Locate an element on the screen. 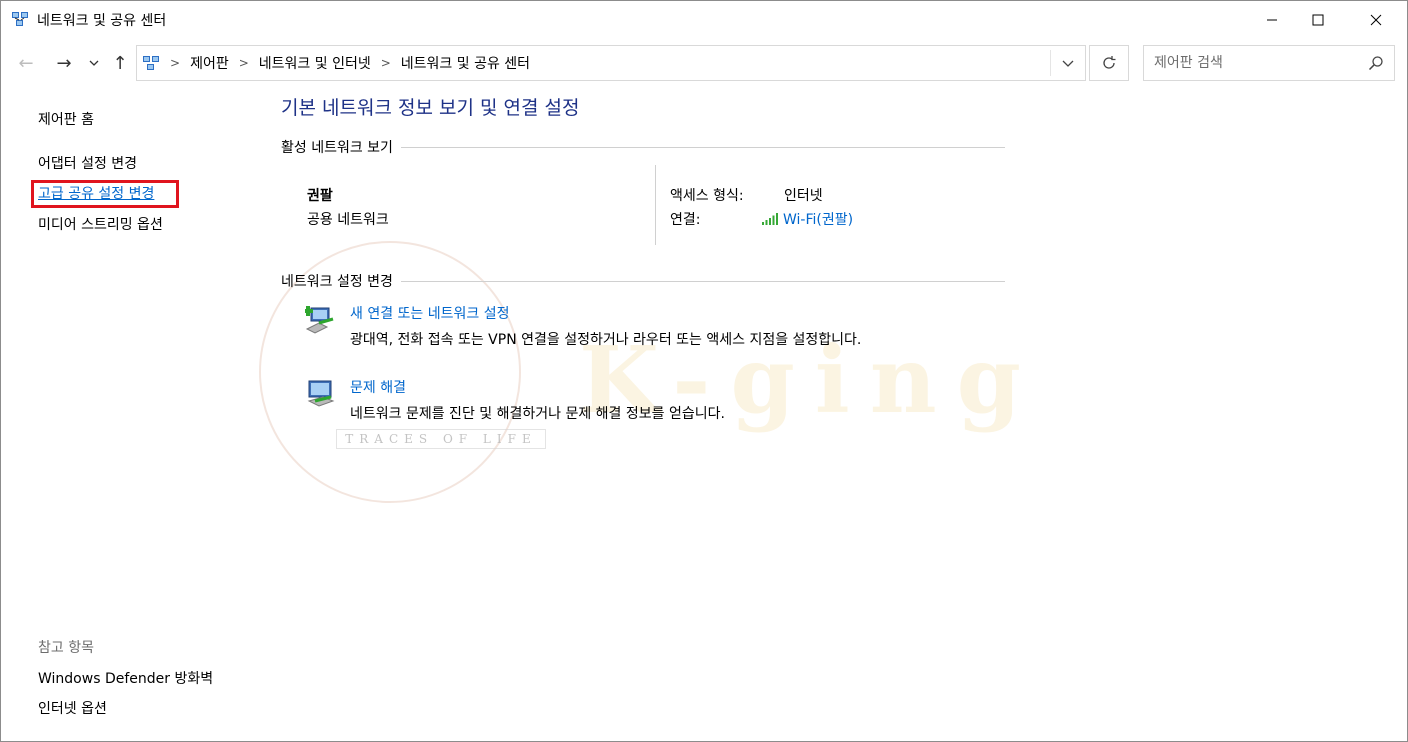 The height and width of the screenshot is (742, 1408). address-bar: > 제어판 > 네트워크 및 인터넷 > 네트워크 및 공유 센터 is located at coordinates (611, 63).